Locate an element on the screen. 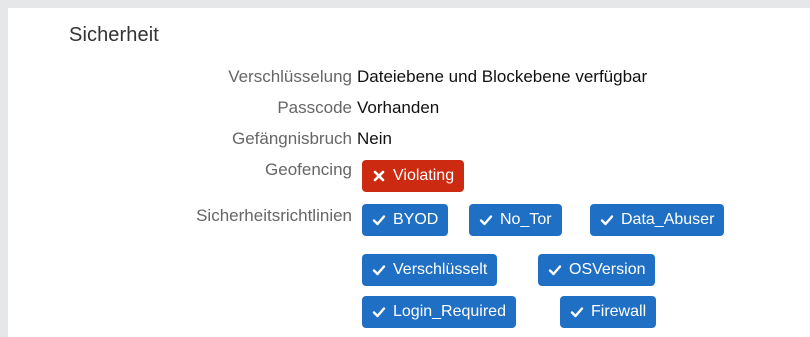 This screenshot has width=810, height=337. jailbreak-value: Nein is located at coordinates (374, 138).